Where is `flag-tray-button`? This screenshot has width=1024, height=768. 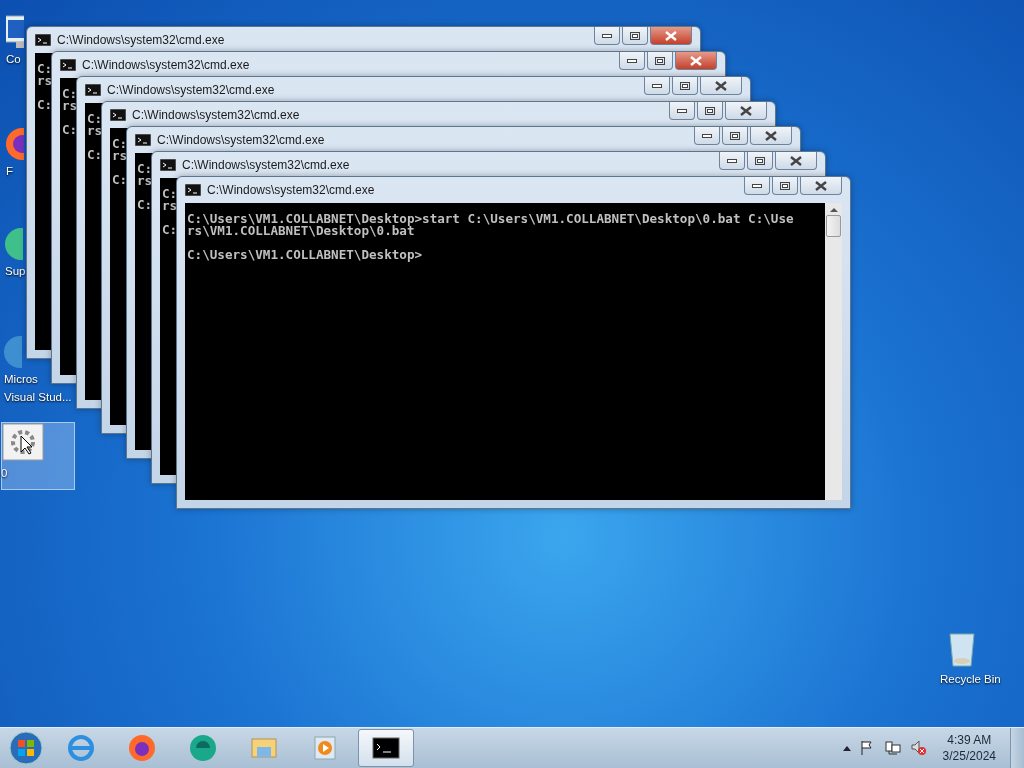 flag-tray-button is located at coordinates (867, 748).